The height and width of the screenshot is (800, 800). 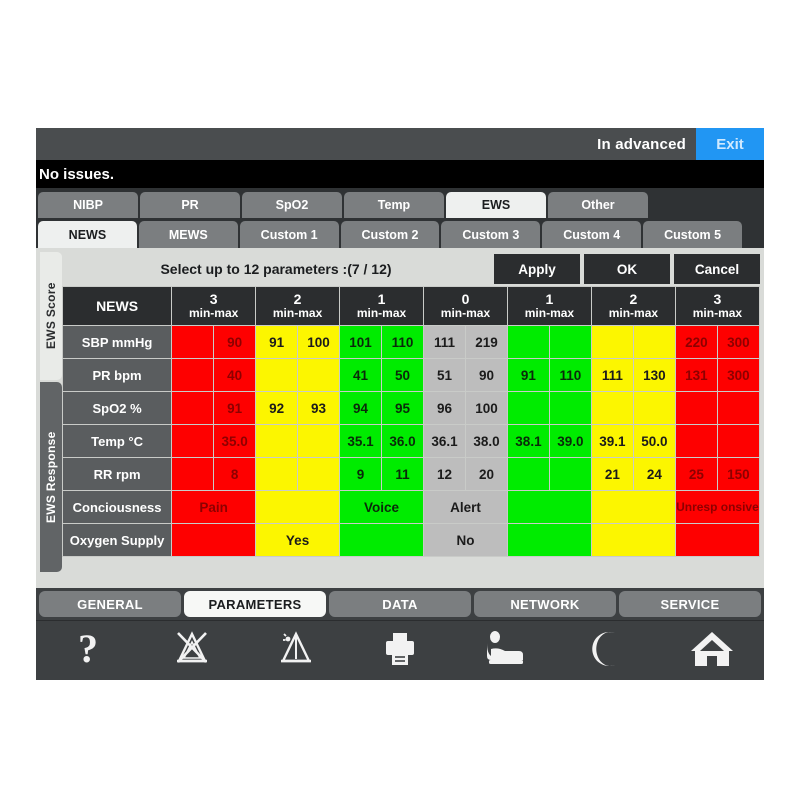 I want to click on cell-rr-5: 11, so click(x=402, y=474).